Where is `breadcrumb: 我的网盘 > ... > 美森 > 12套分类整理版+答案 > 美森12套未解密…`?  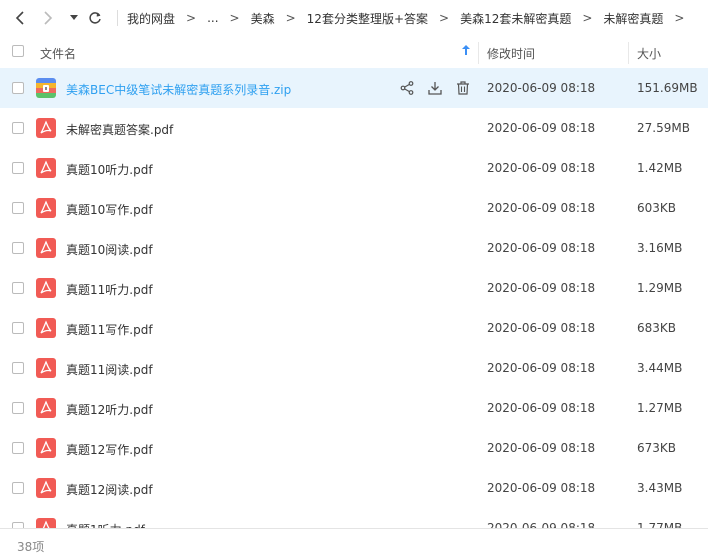
breadcrumb: 我的网盘 > ... > 美森 > 12套分类整理版+答案 > 美森12套未解密… is located at coordinates (406, 18).